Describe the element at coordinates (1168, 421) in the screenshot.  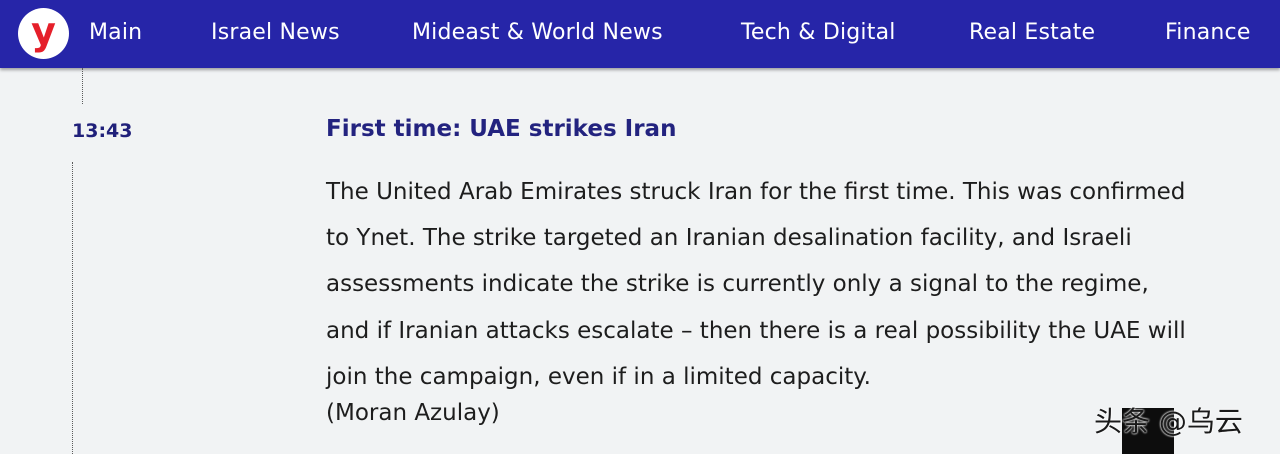
I see `watermark-text: 头条 @乌云` at that location.